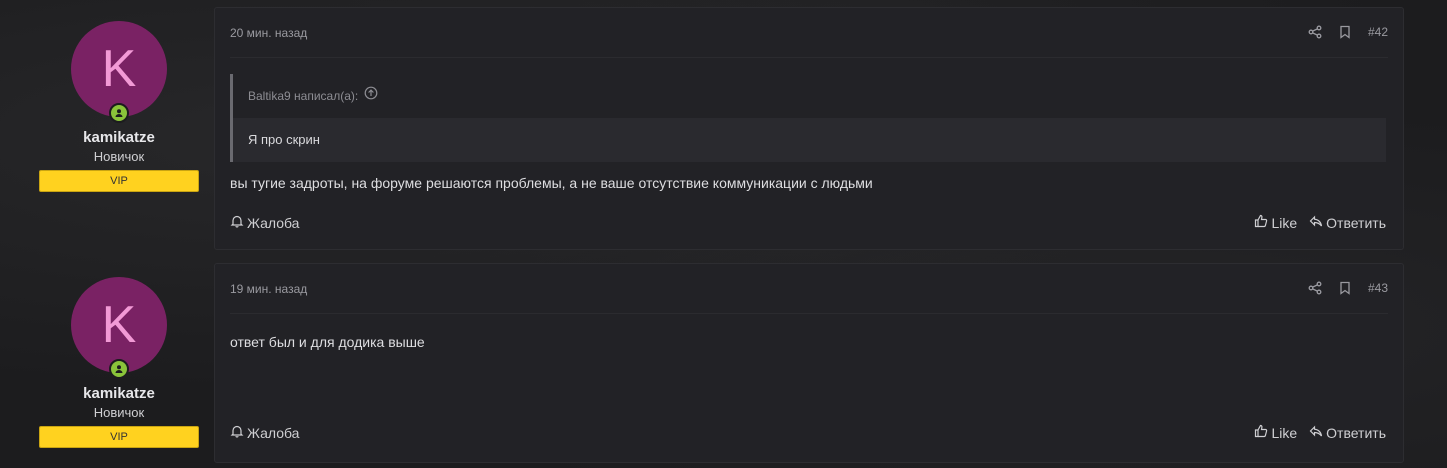 The width and height of the screenshot is (1447, 468). I want to click on post-message: ответ был и для додика выше, so click(327, 342).